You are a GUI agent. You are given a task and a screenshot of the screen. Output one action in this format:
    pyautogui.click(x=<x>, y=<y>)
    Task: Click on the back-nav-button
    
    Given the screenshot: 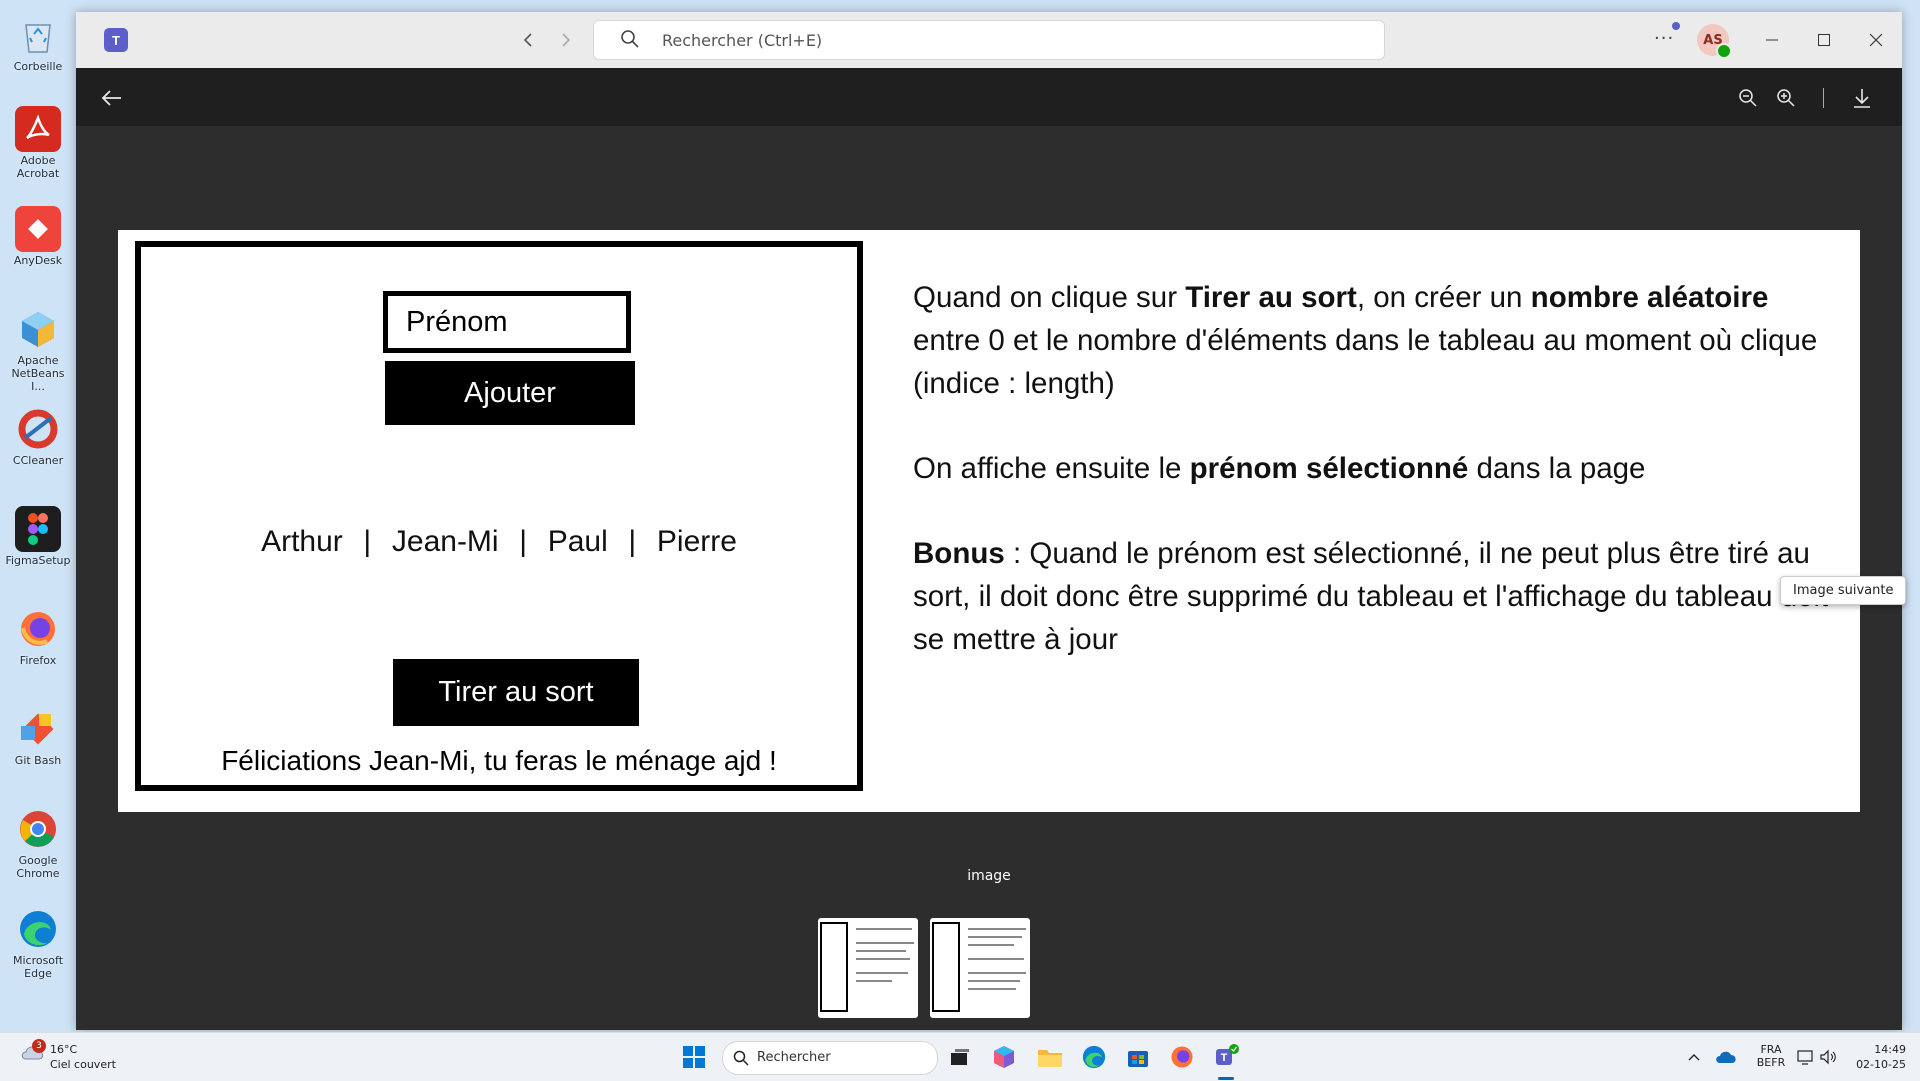 What is the action you would take?
    pyautogui.click(x=528, y=40)
    